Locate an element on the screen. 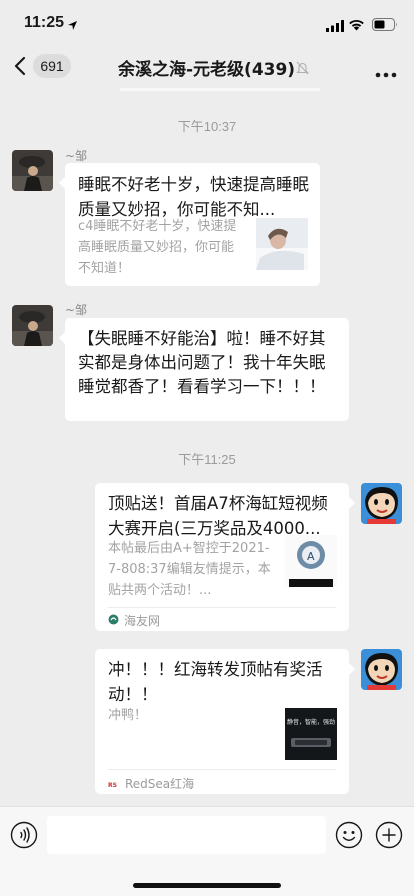 This screenshot has height=896, width=414. card-source: 海友网 is located at coordinates (134, 620).